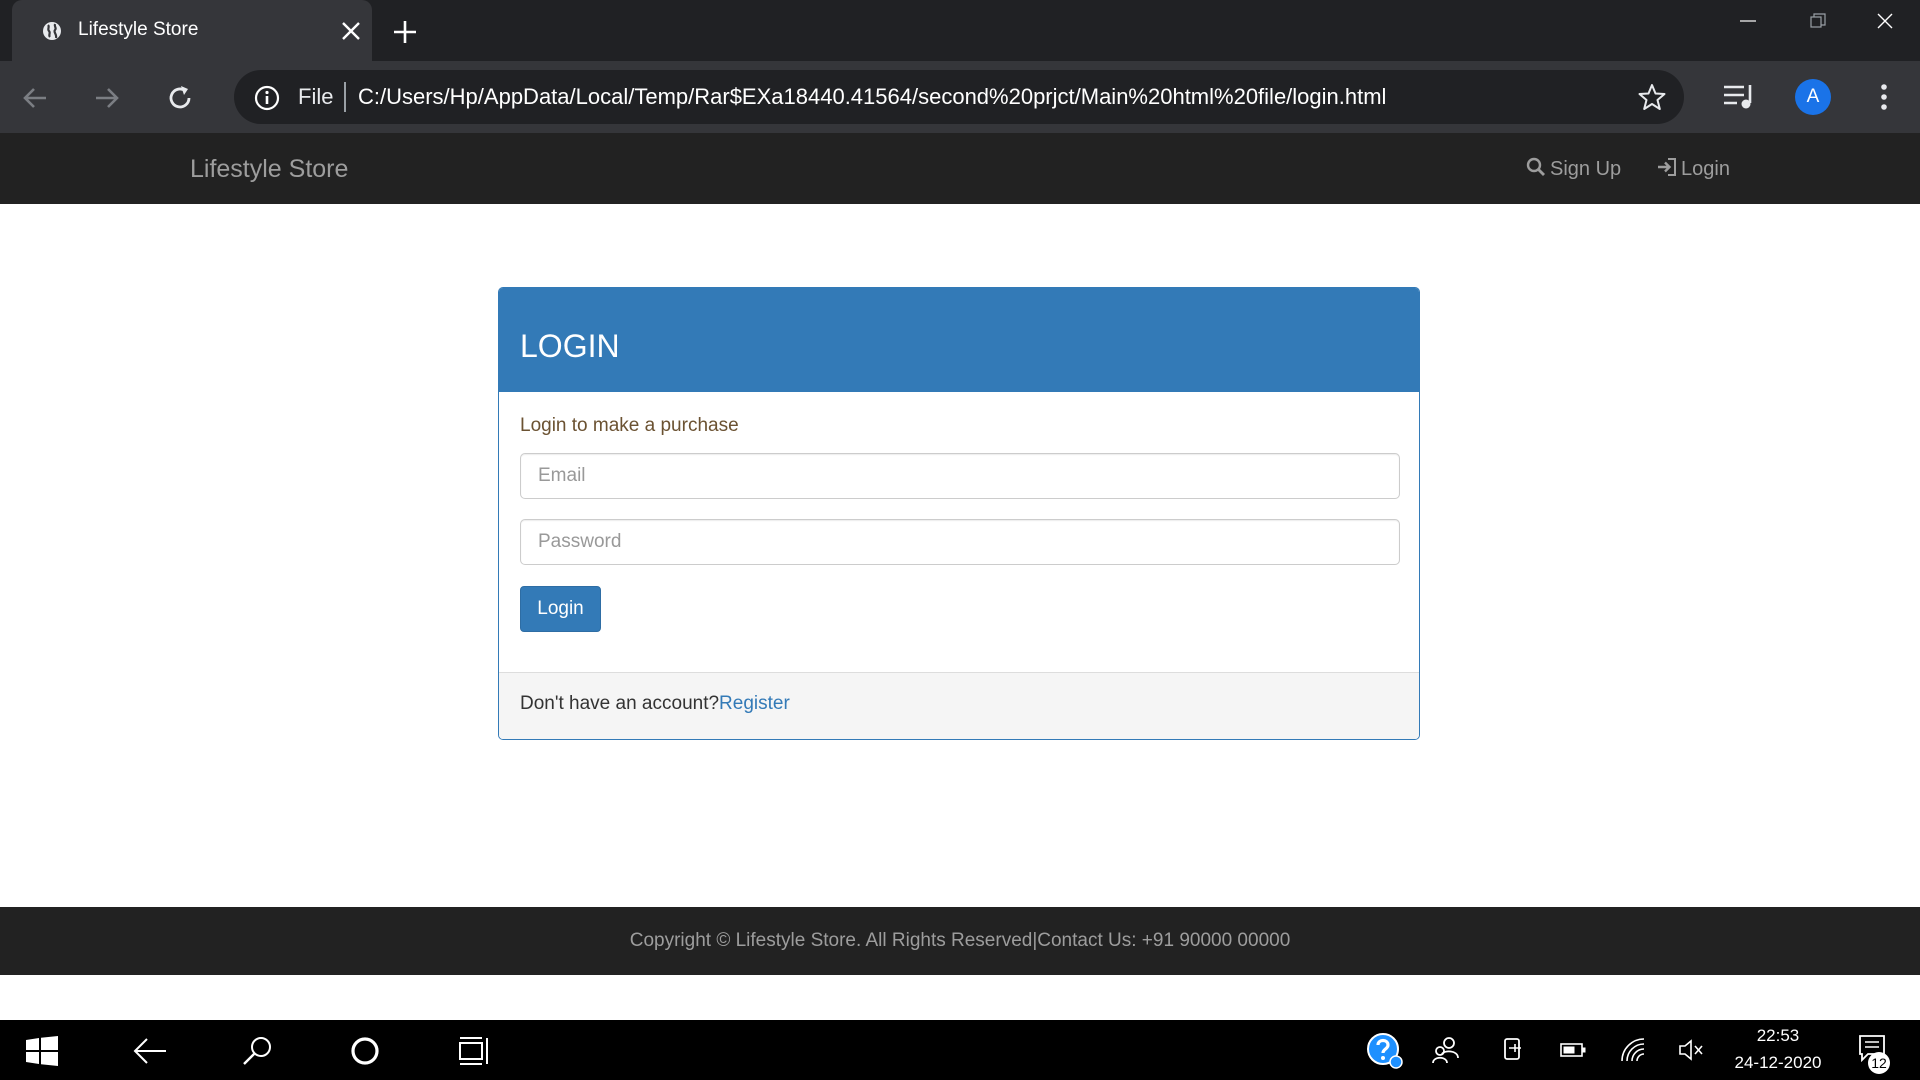  I want to click on back-arrow-icon, so click(150, 1051).